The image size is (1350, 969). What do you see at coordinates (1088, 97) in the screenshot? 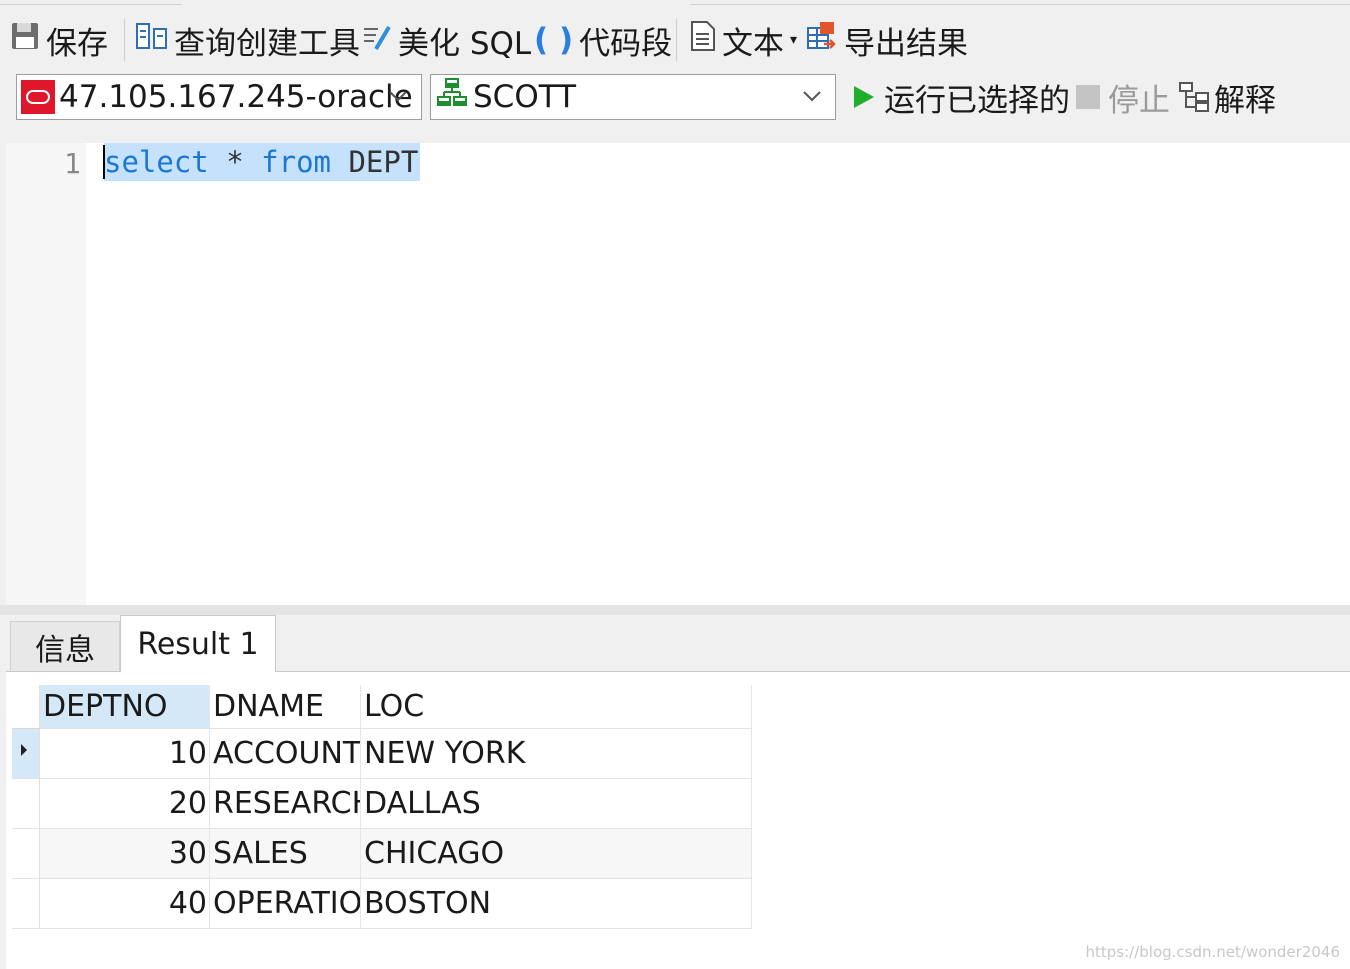
I see `stop-icon` at bounding box center [1088, 97].